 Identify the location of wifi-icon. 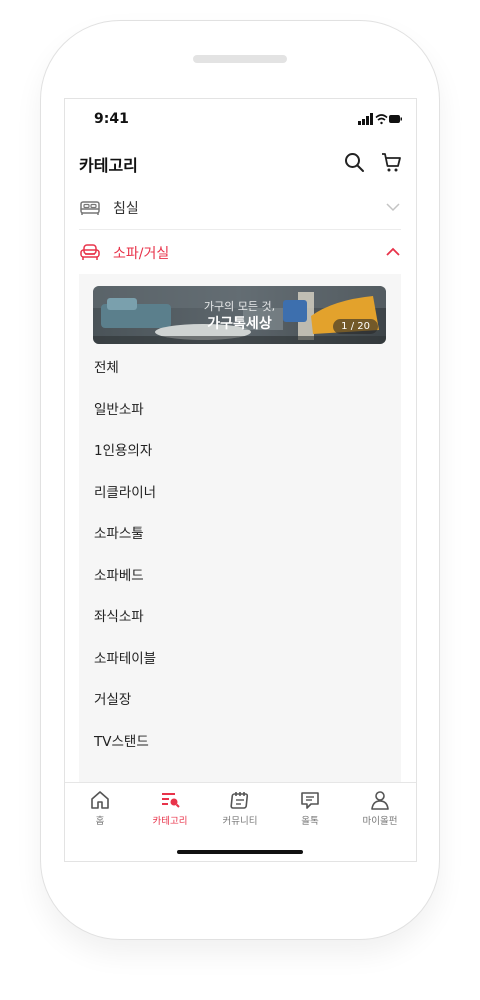
(381, 119).